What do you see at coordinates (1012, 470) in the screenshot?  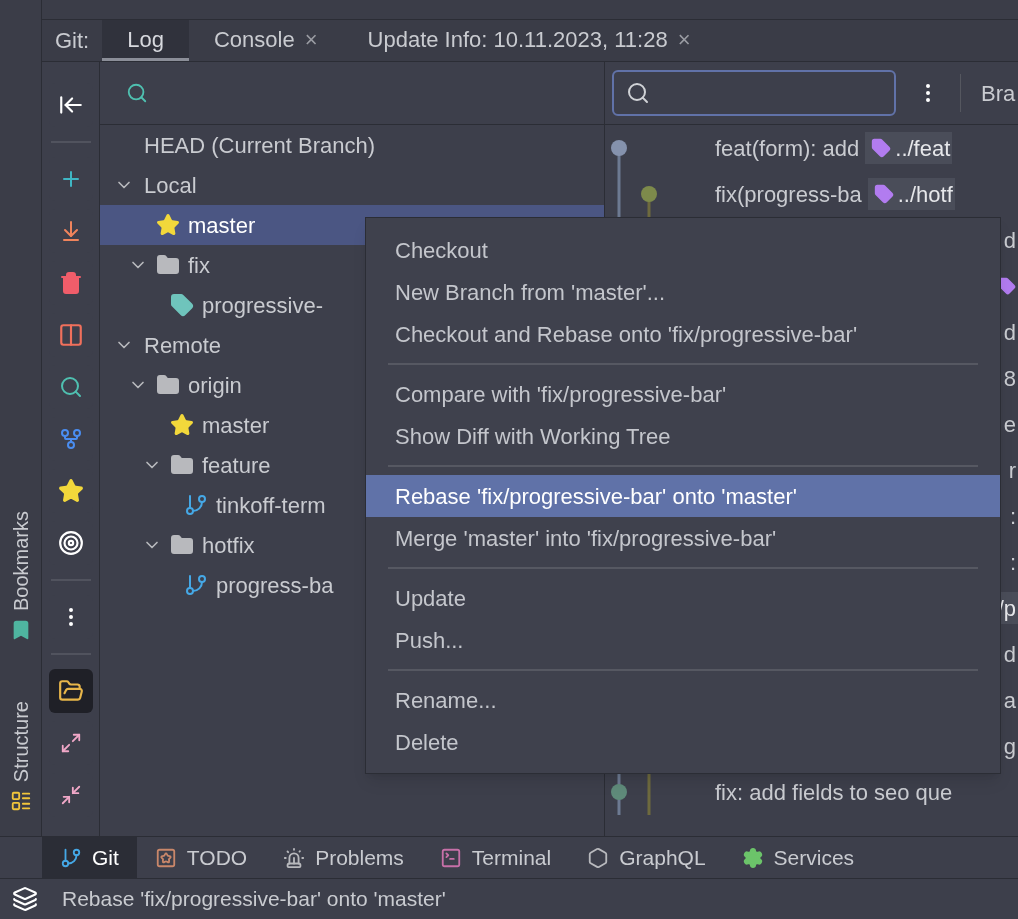 I see `commit-message: r` at bounding box center [1012, 470].